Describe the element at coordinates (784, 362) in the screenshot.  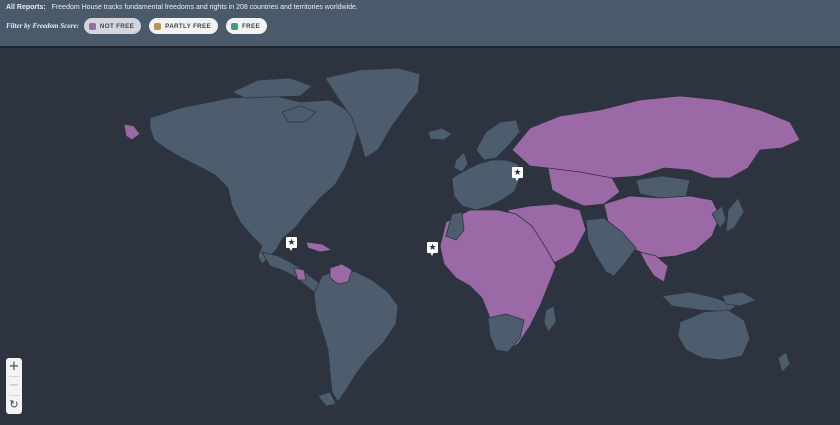
I see `new-zealand-region` at that location.